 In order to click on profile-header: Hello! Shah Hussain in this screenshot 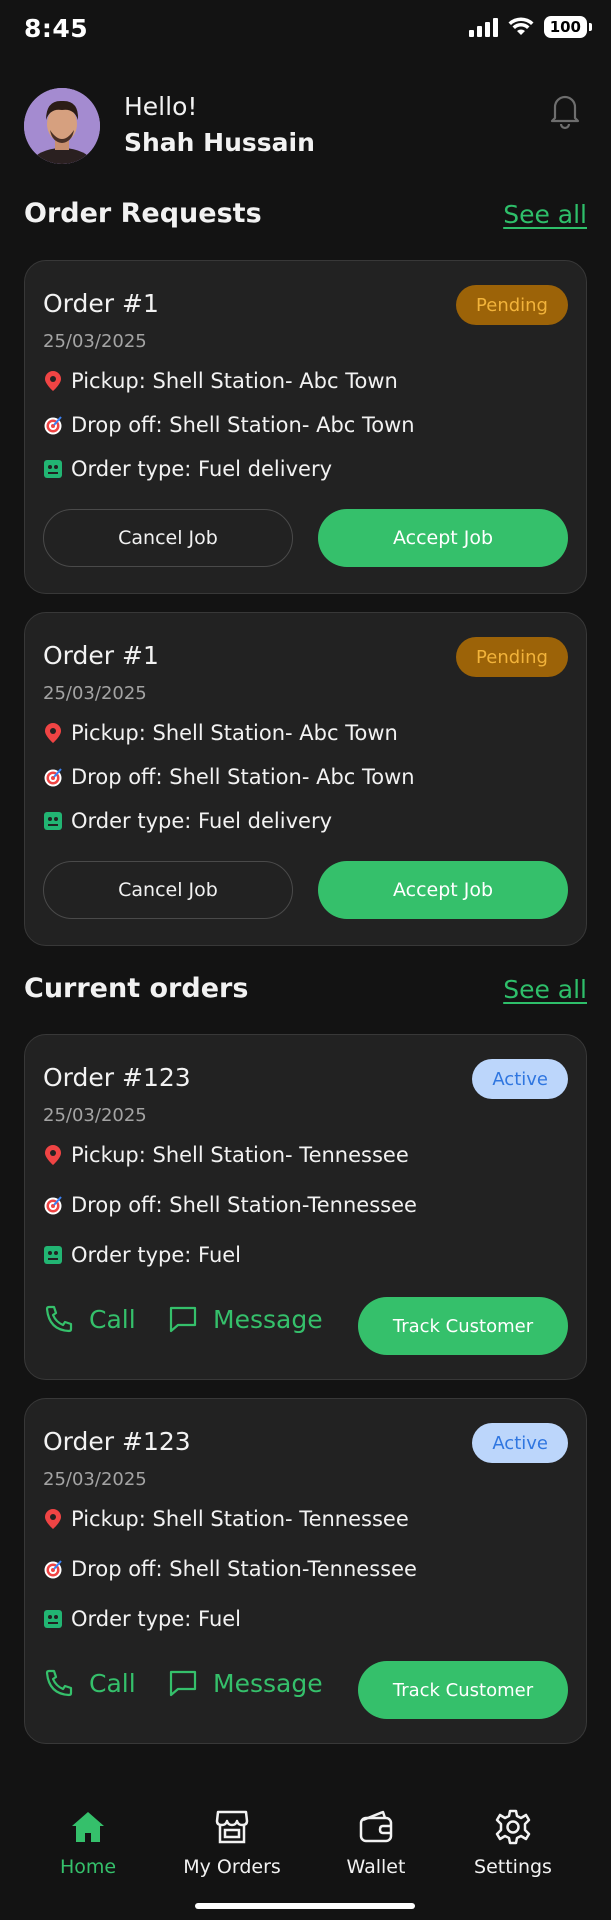, I will do `click(305, 126)`.